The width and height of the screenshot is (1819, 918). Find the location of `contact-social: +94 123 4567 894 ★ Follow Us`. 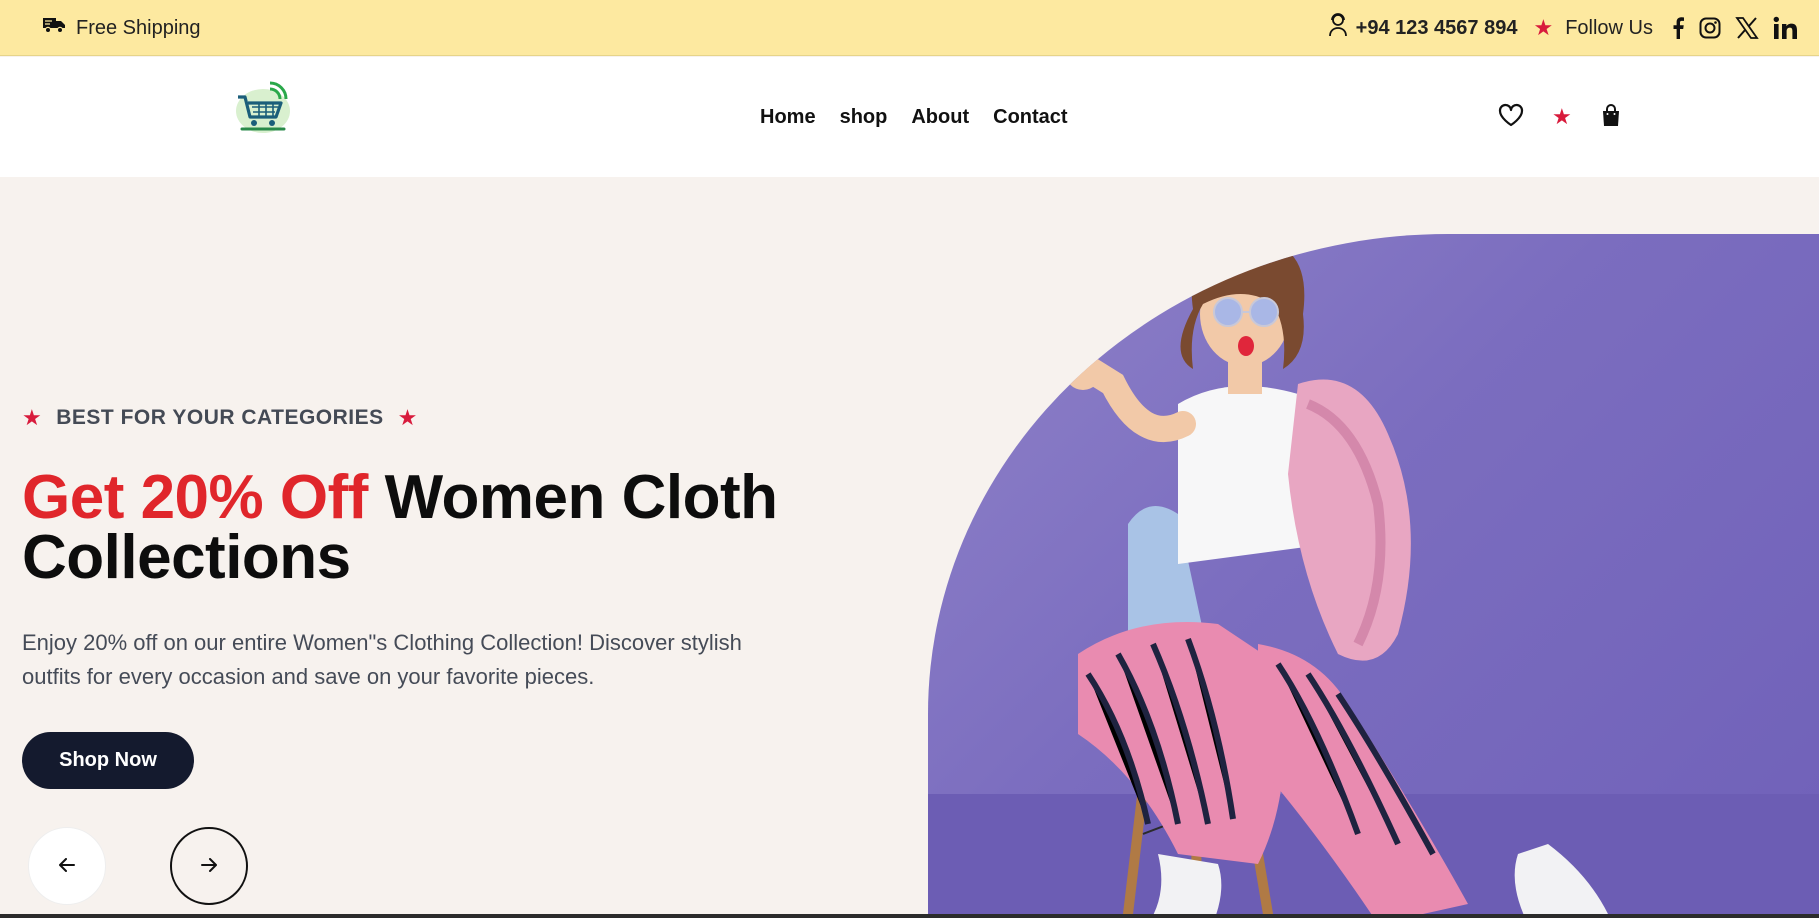

contact-social: +94 123 4567 894 ★ Follow Us is located at coordinates (1563, 28).